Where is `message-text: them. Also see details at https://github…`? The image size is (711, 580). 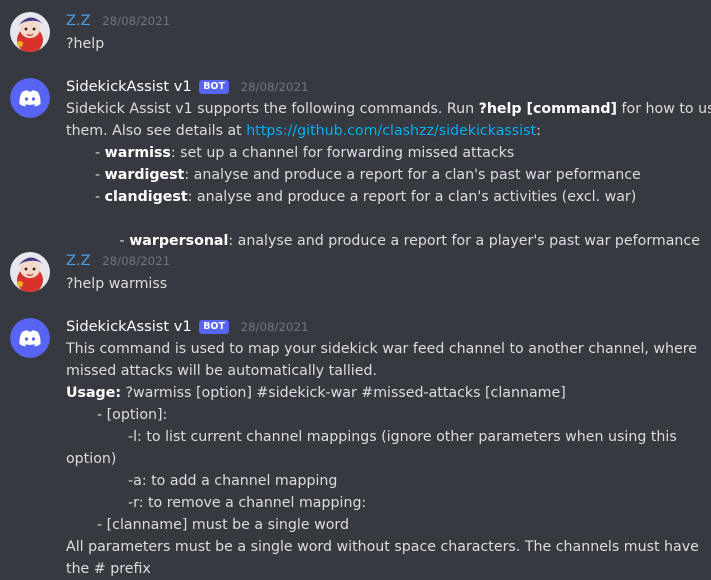
message-text: them. Also see details at https://github… is located at coordinates (303, 131).